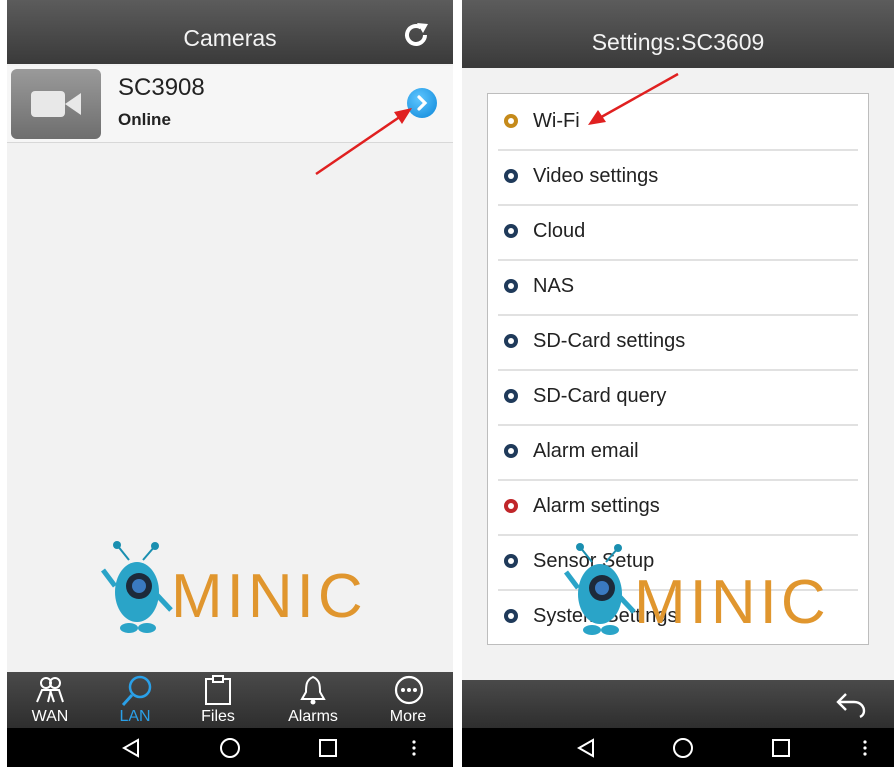  I want to click on tab-label: Alarms, so click(313, 716).